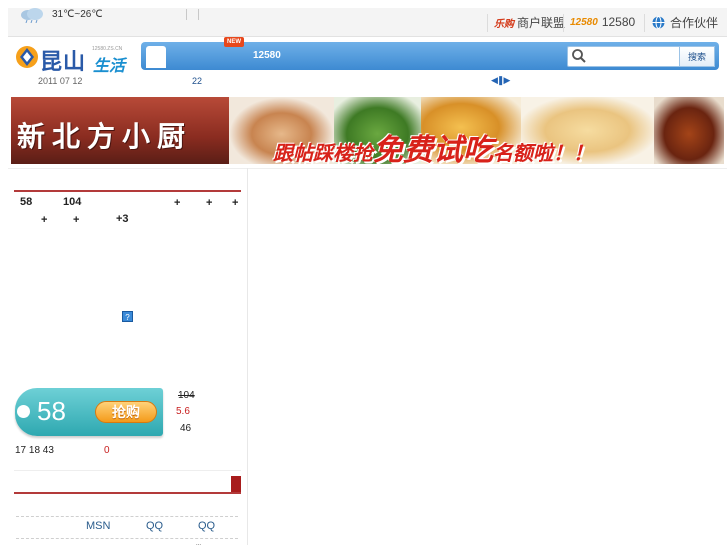 The width and height of the screenshot is (727, 547). I want to click on share-msn-link: MSN, so click(98, 526).